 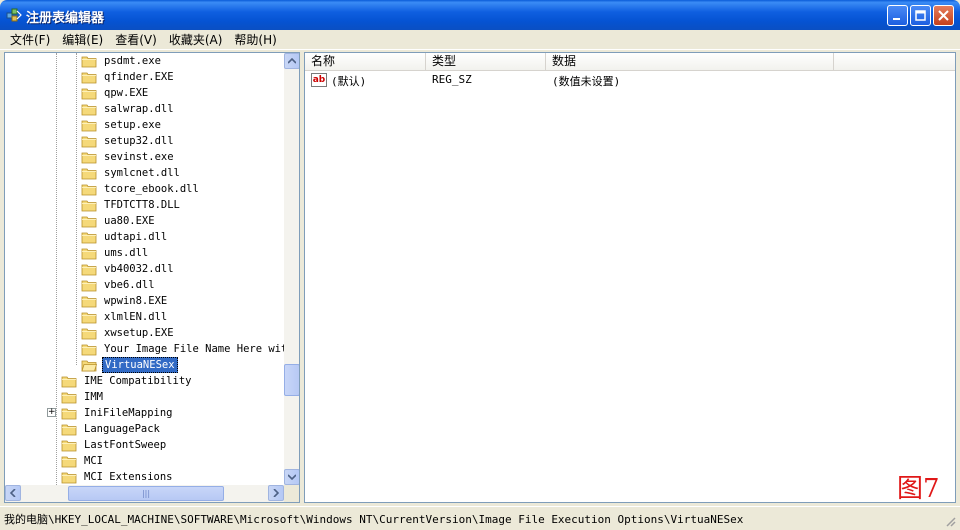 What do you see at coordinates (196, 40) in the screenshot?
I see `menu-favorites: 收藏夹(A)` at bounding box center [196, 40].